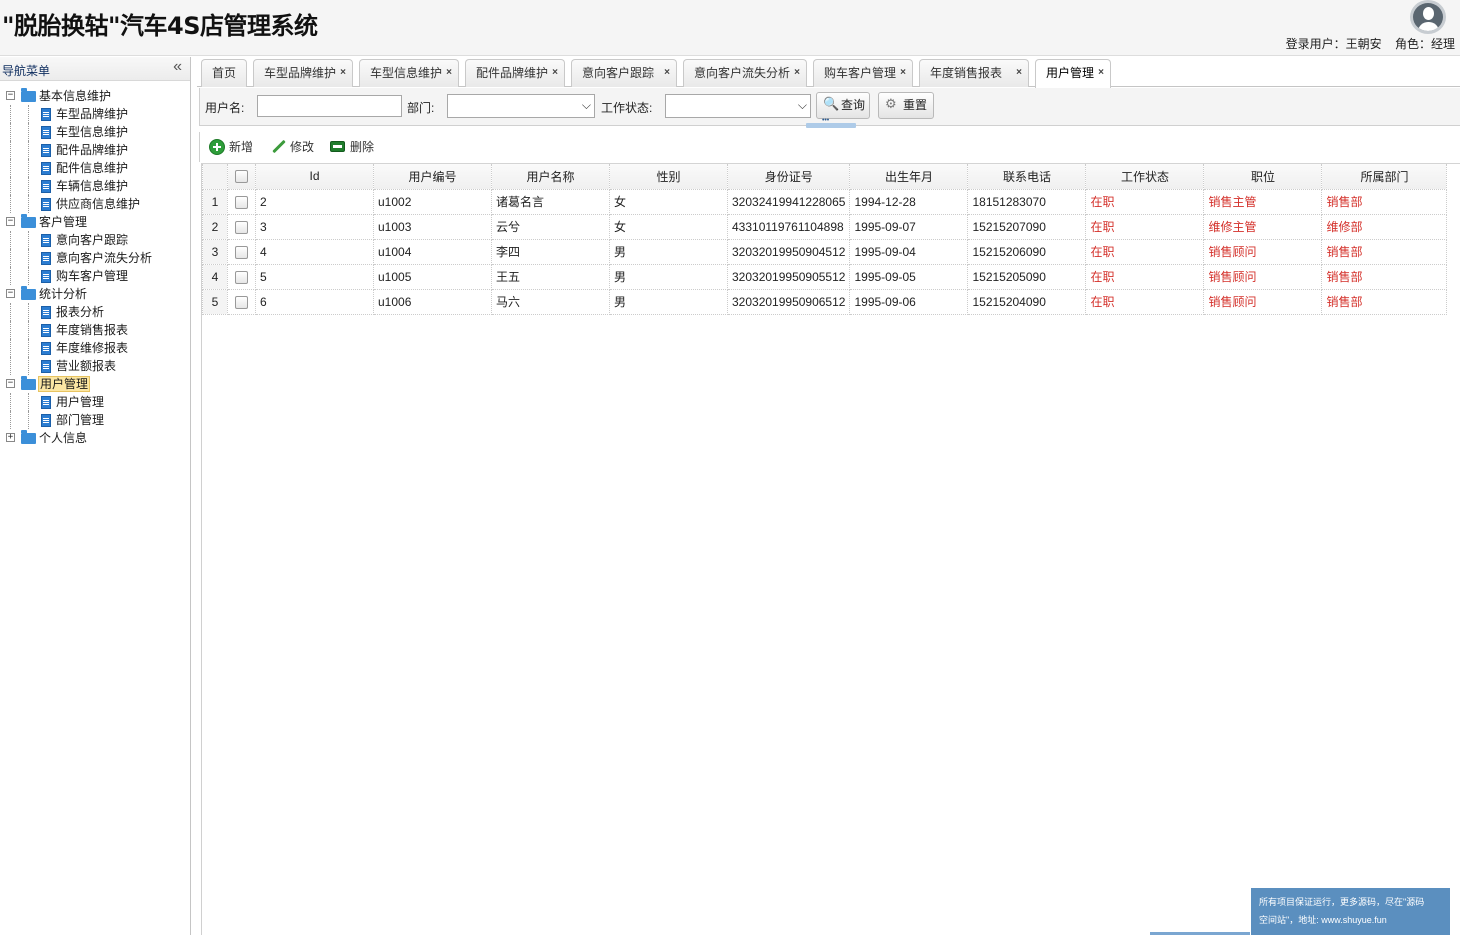 Image resolution: width=1460 pixels, height=935 pixels. I want to click on panel-splitter-handle, so click(831, 122).